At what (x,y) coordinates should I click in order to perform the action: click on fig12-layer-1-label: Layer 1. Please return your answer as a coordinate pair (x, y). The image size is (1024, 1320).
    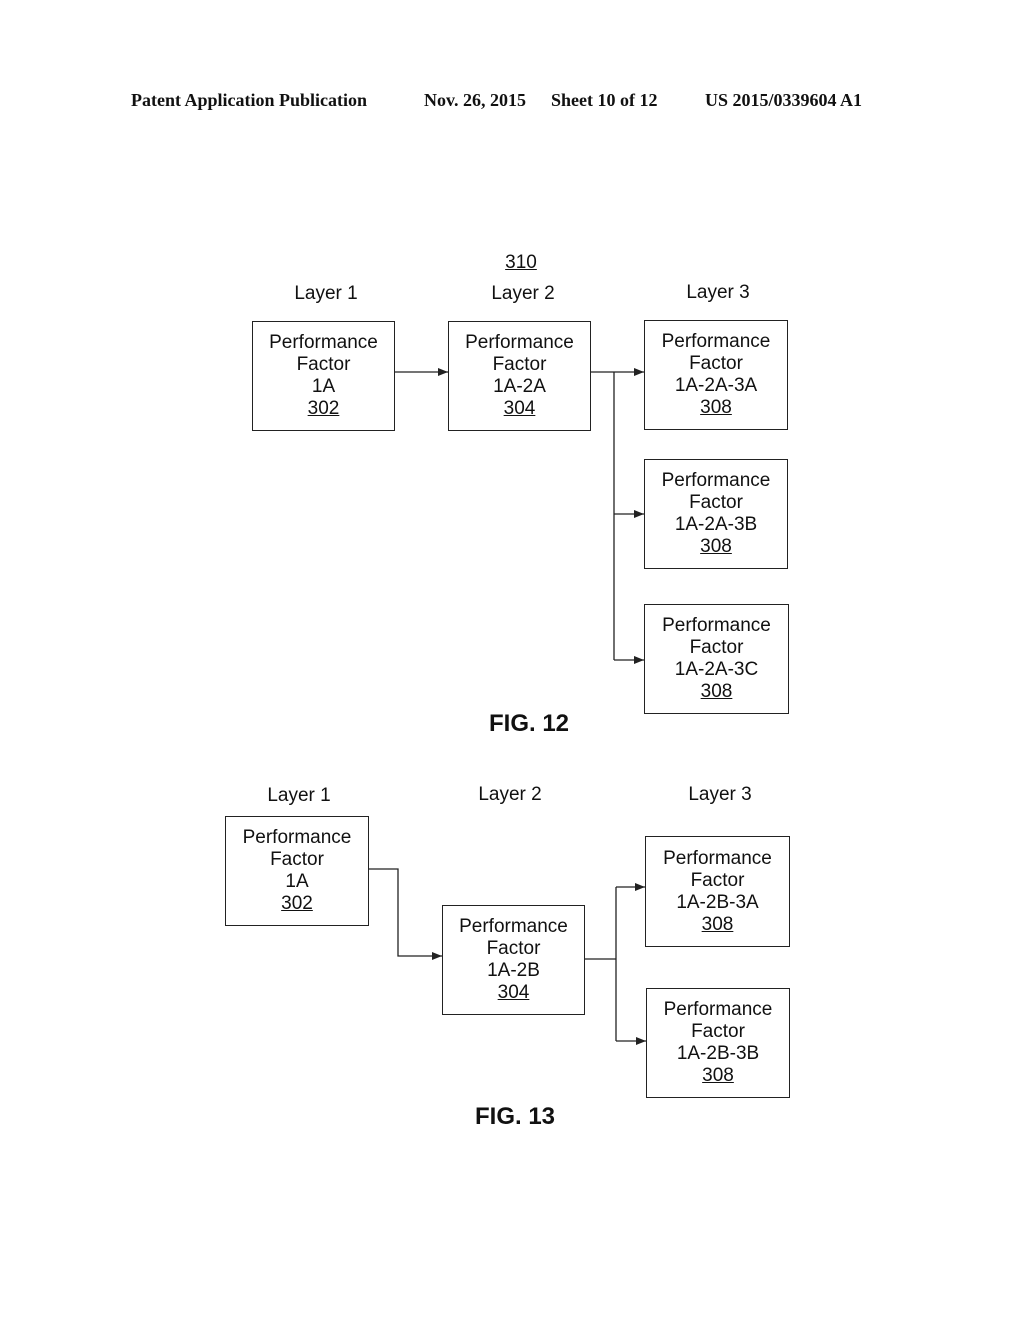
    Looking at the image, I should click on (326, 293).